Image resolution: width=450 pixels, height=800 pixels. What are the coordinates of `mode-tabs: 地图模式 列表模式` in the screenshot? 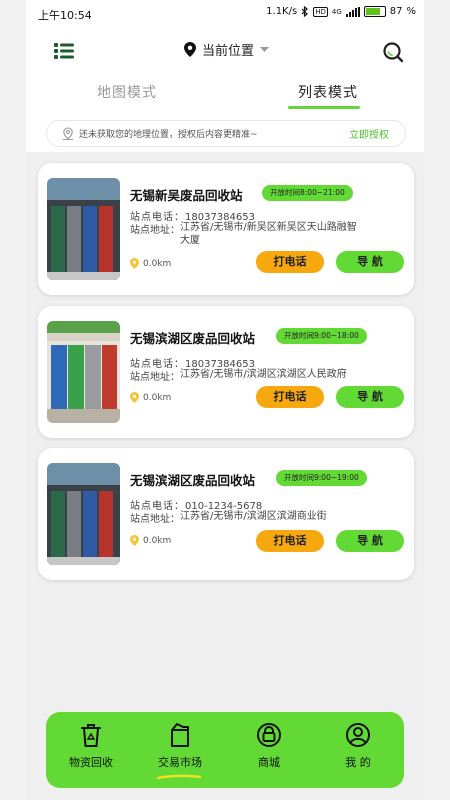 It's located at (225, 95).